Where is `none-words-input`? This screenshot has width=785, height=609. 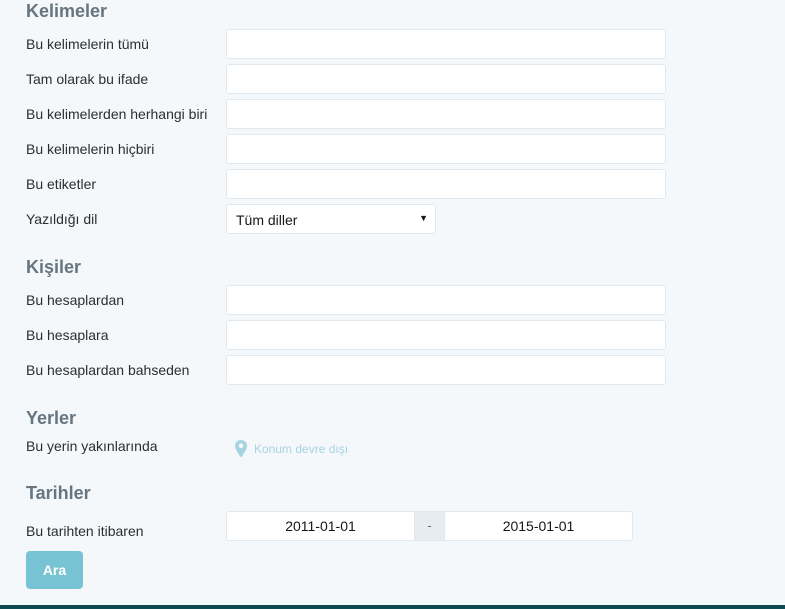 none-words-input is located at coordinates (446, 149).